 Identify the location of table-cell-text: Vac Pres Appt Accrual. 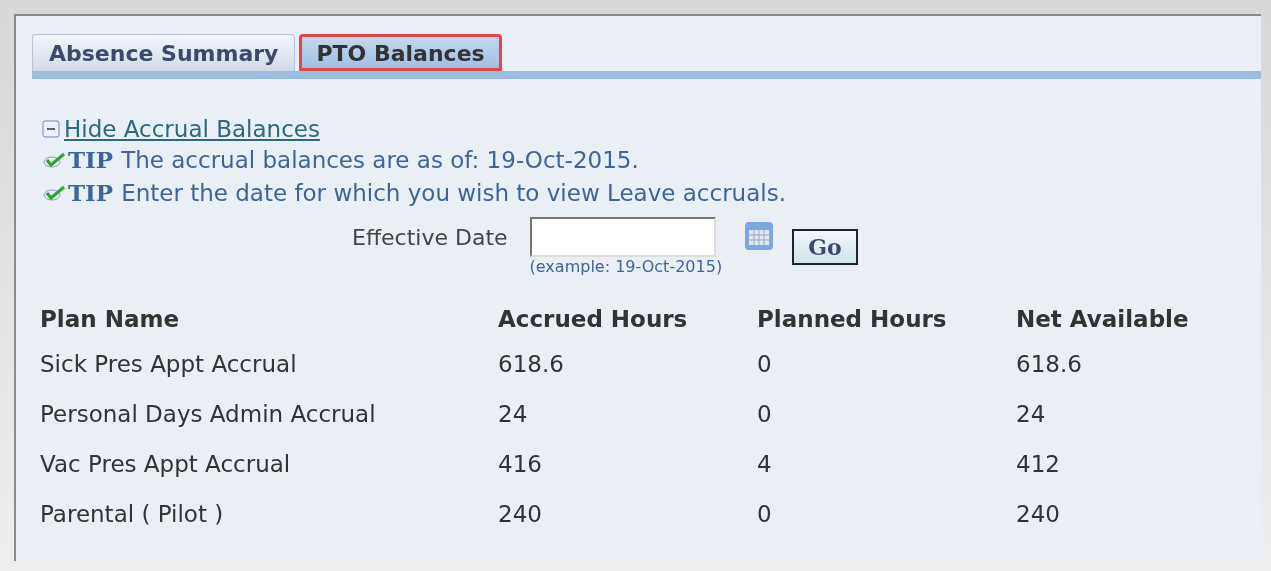
(166, 464).